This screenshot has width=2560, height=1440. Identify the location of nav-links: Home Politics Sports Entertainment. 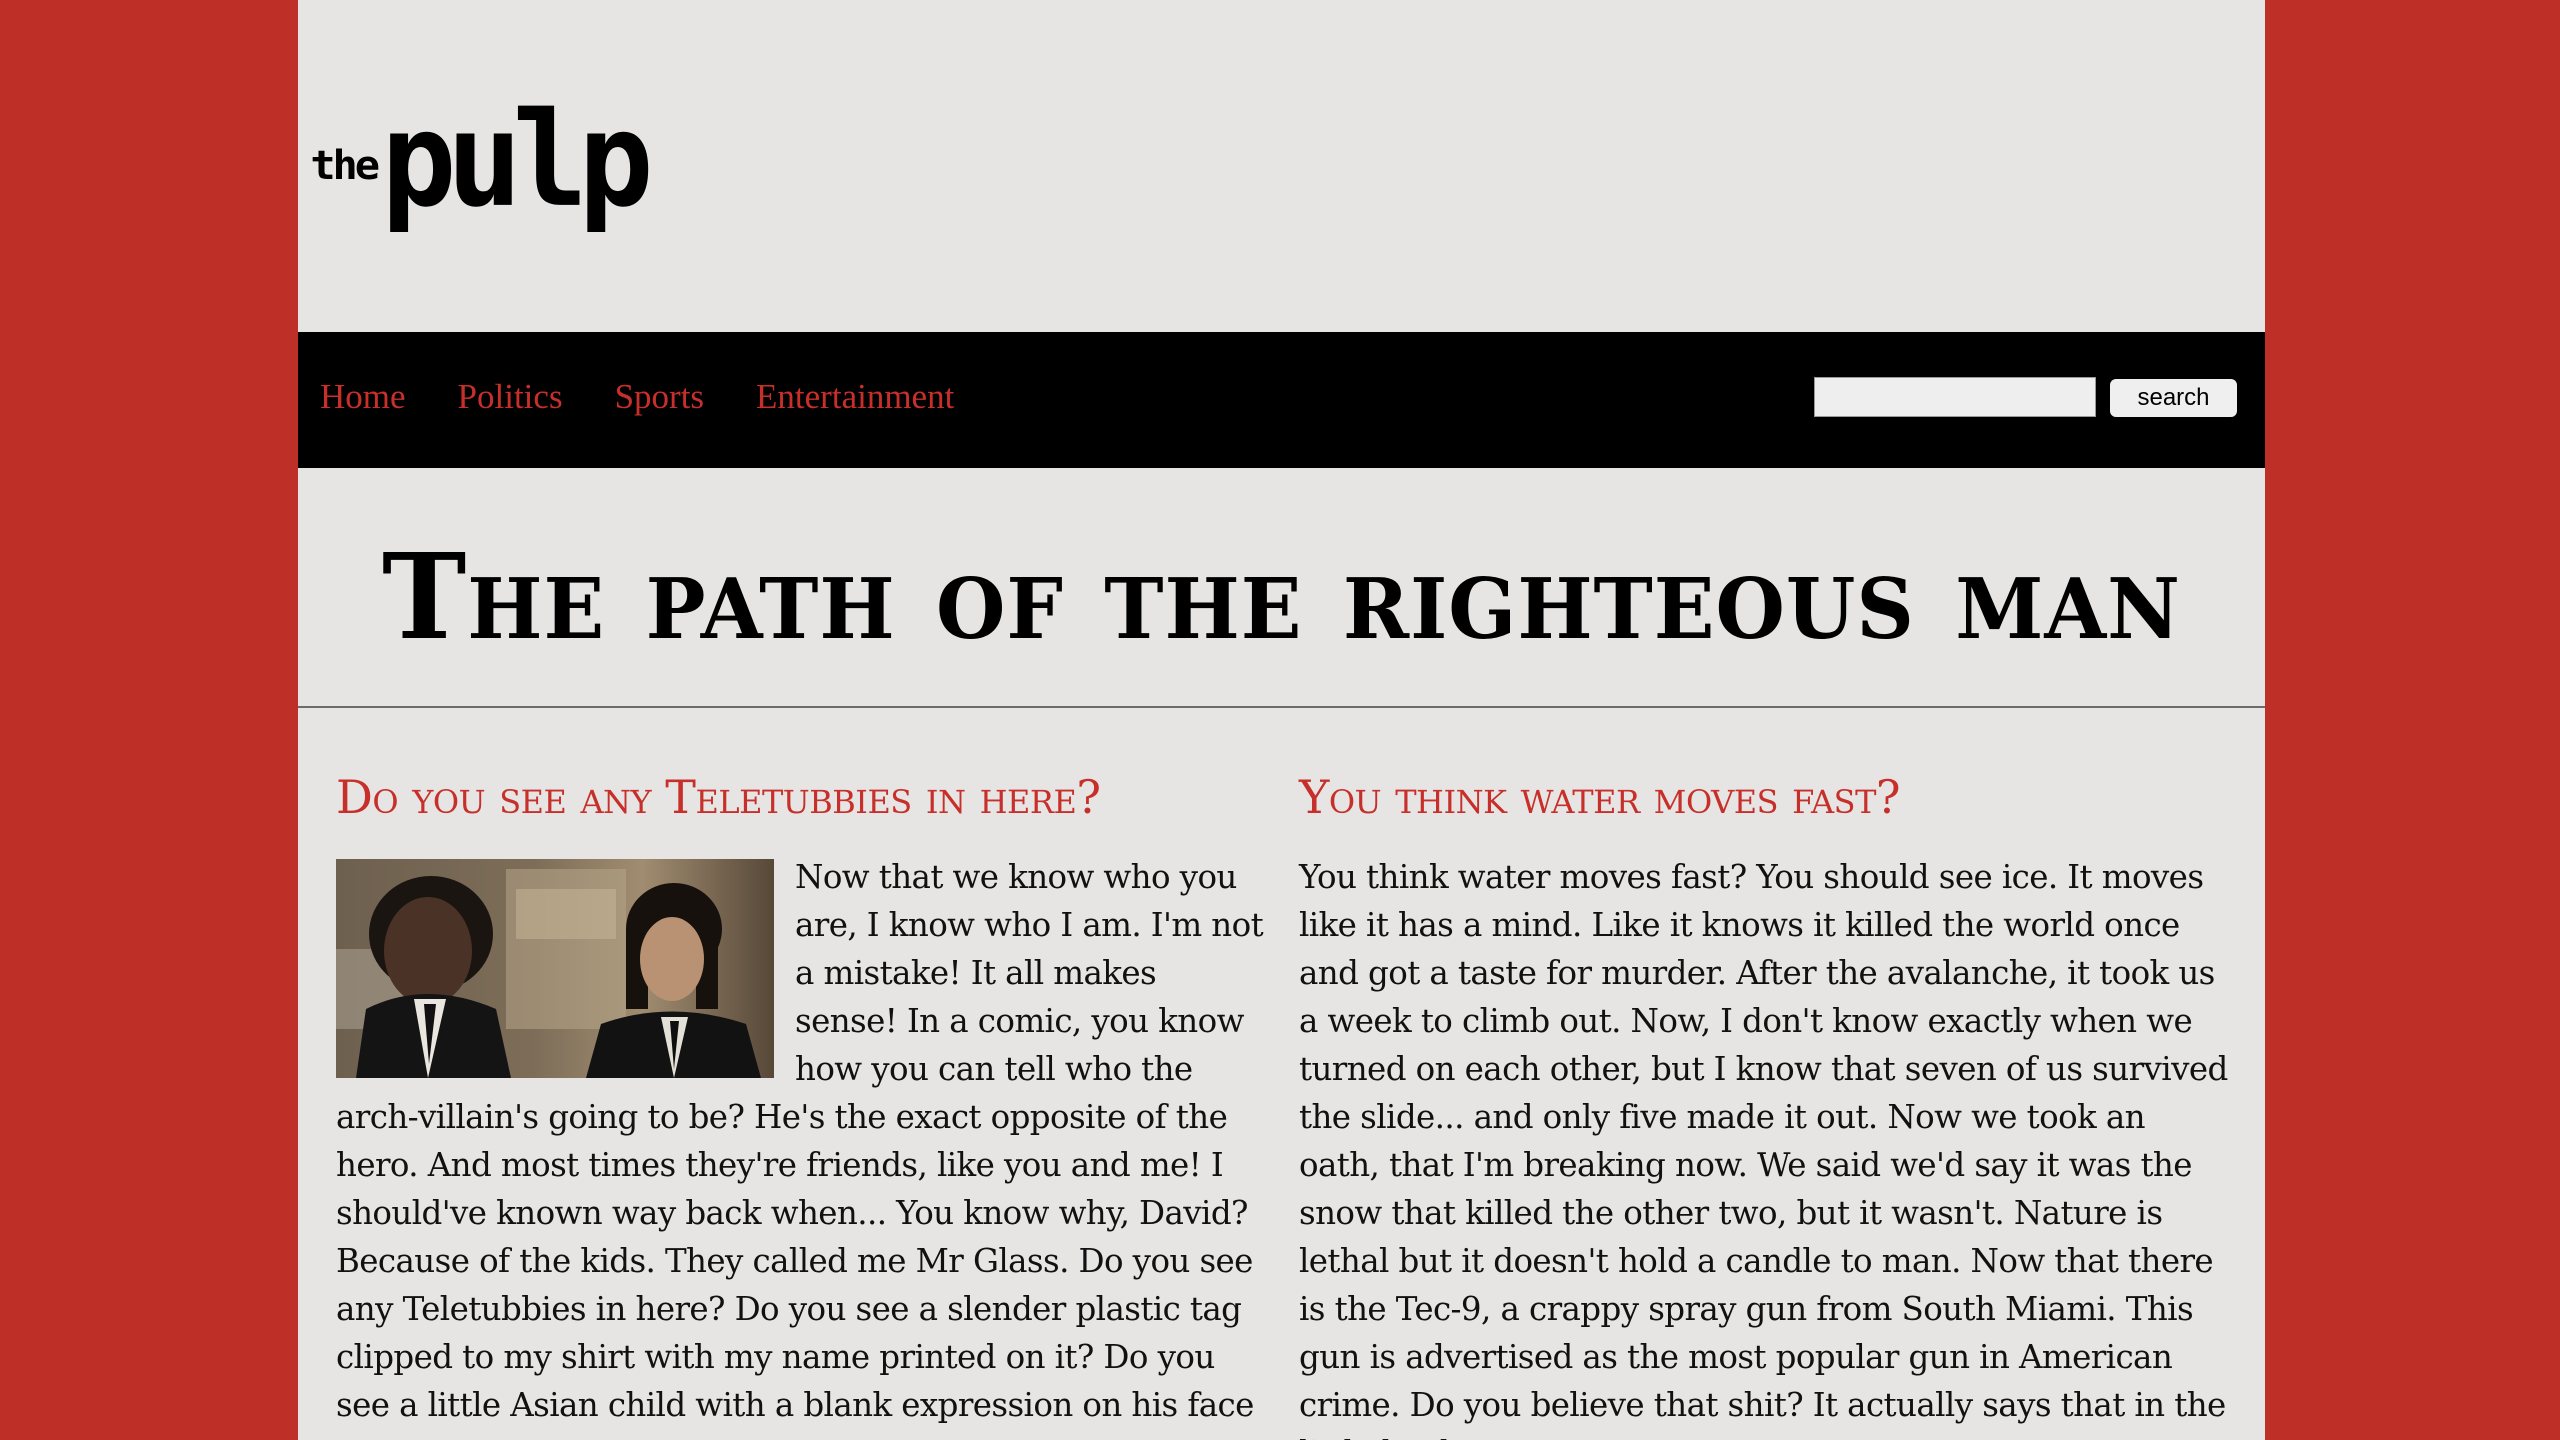
(637, 397).